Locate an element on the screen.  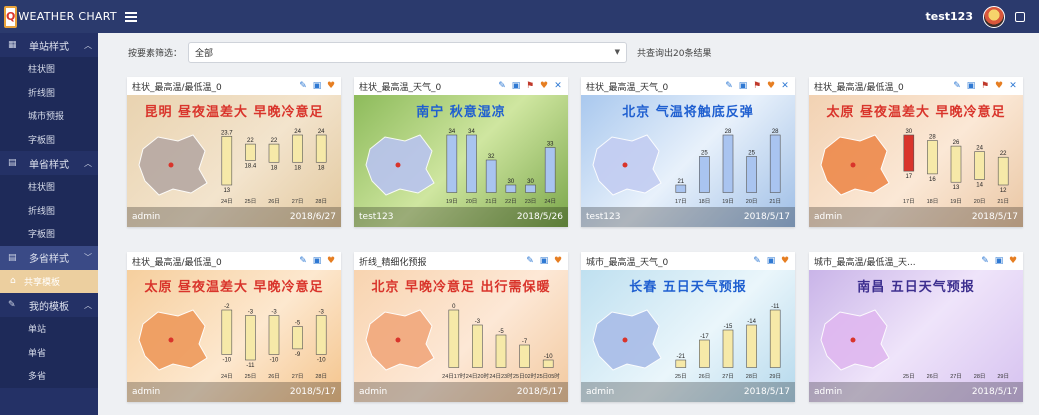
low-temp-label: -10 is located at coordinates (274, 360).